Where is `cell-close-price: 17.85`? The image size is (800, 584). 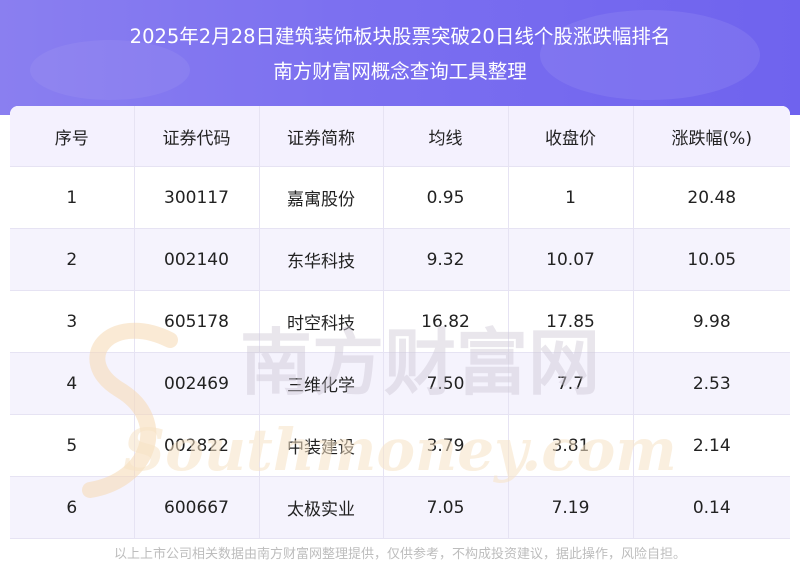
cell-close-price: 17.85 is located at coordinates (571, 321).